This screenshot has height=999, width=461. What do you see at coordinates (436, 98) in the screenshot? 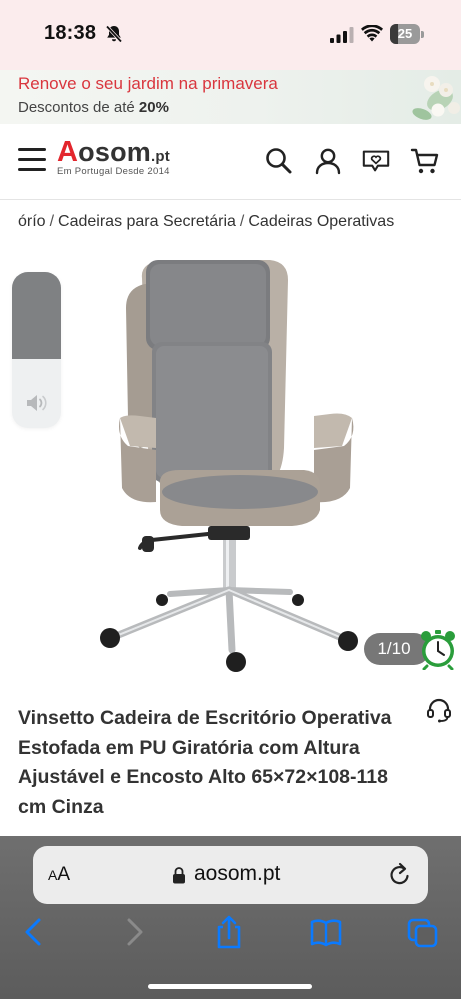
I see `flower-illustration` at bounding box center [436, 98].